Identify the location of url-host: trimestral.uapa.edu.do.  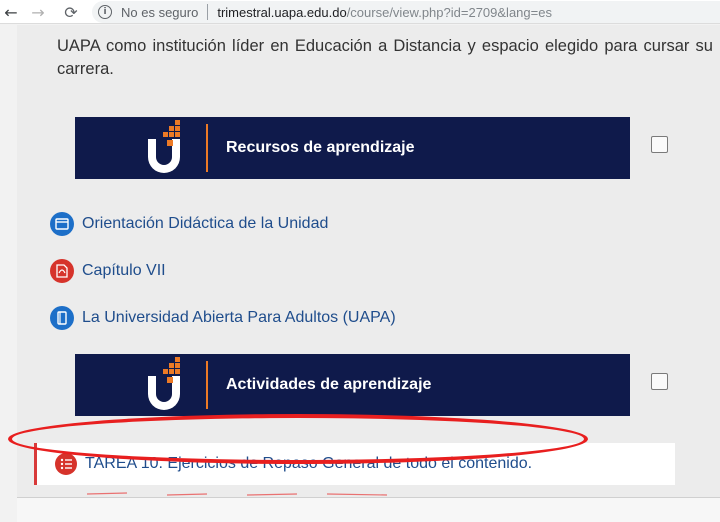
(282, 12).